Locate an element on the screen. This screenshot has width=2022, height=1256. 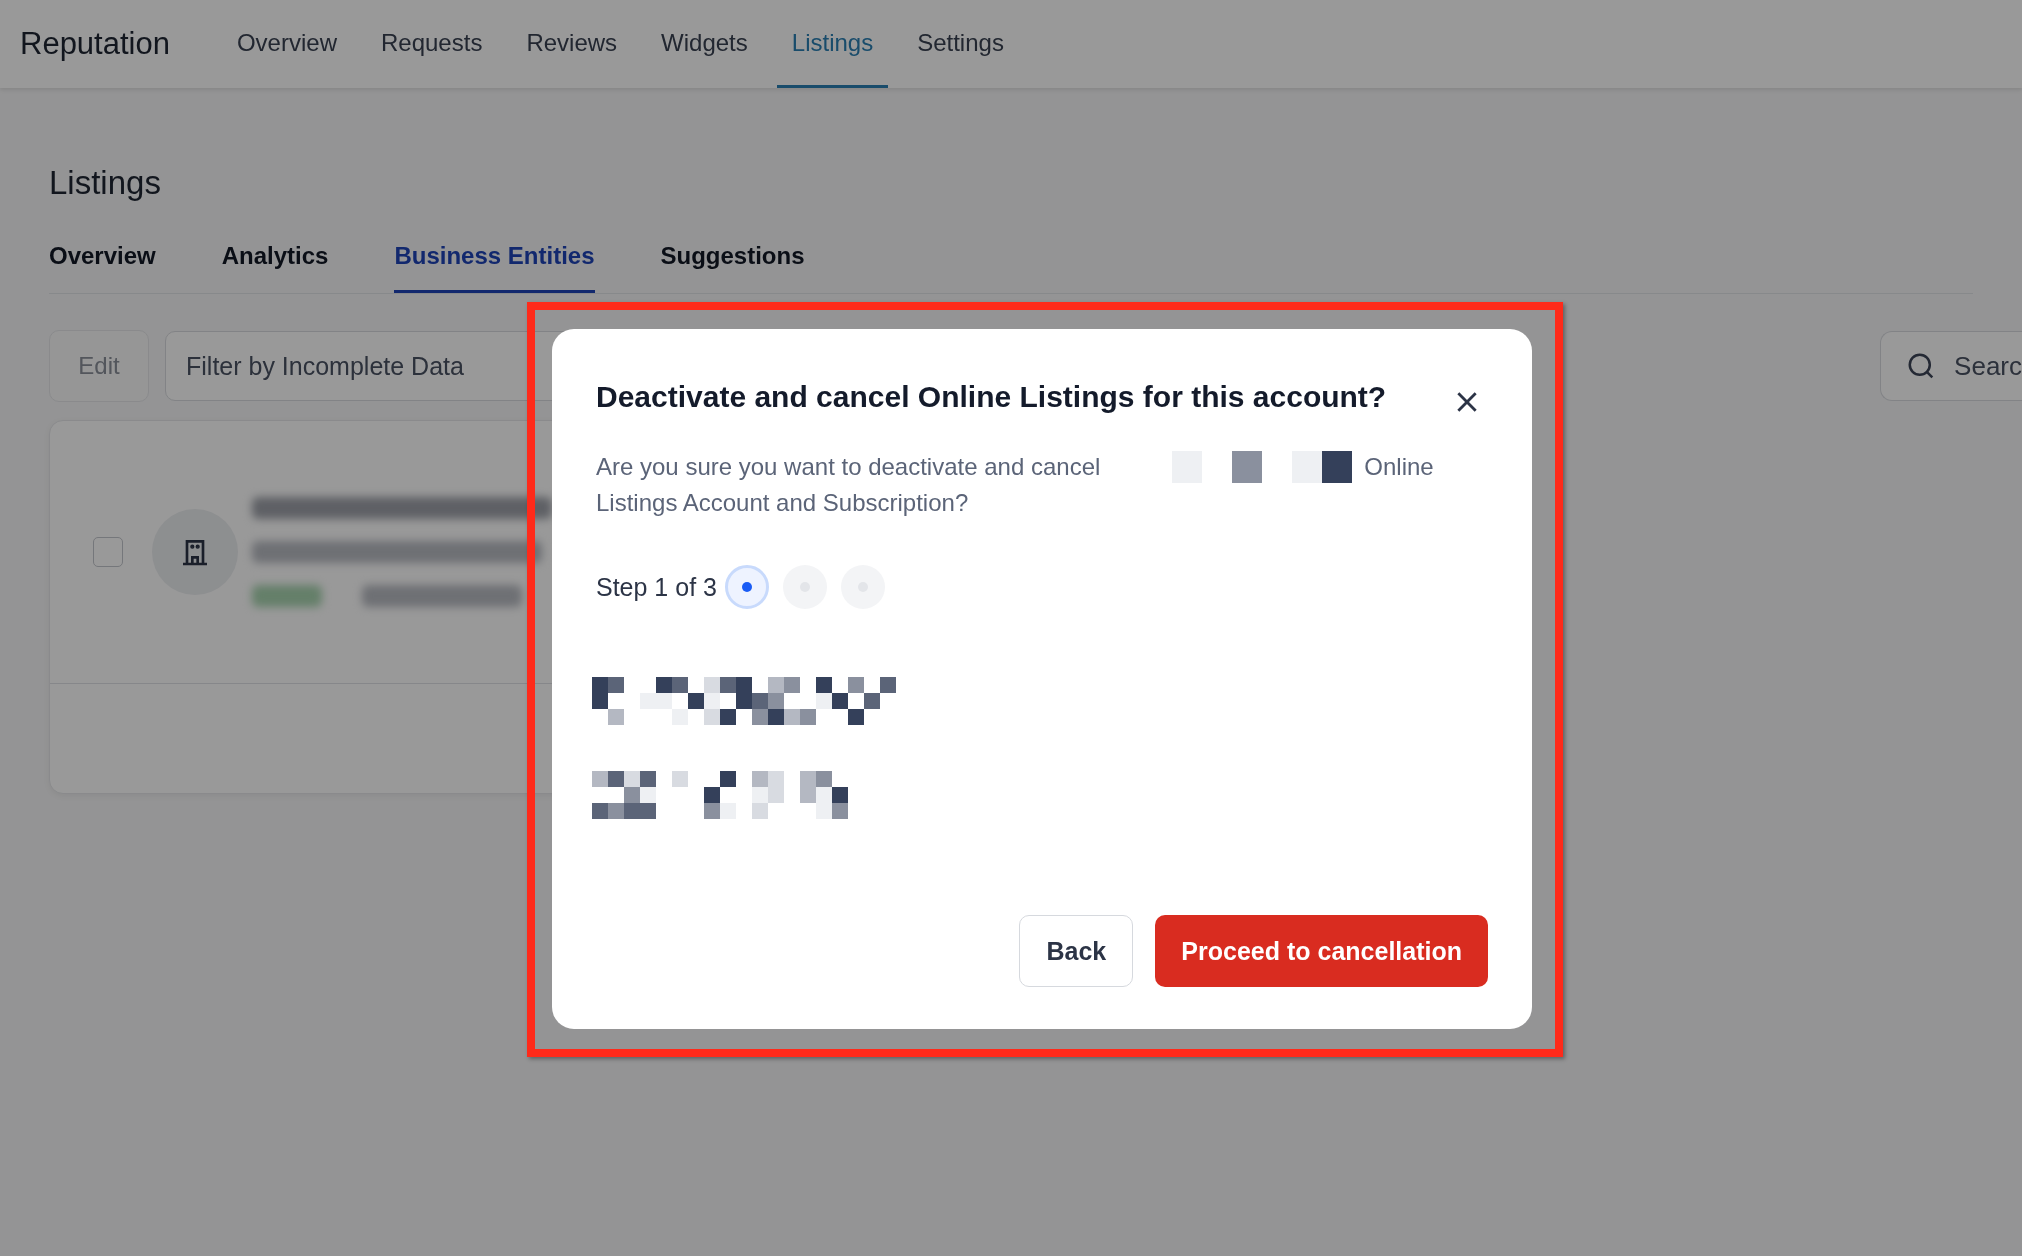
section-tab: Overview is located at coordinates (102, 267).